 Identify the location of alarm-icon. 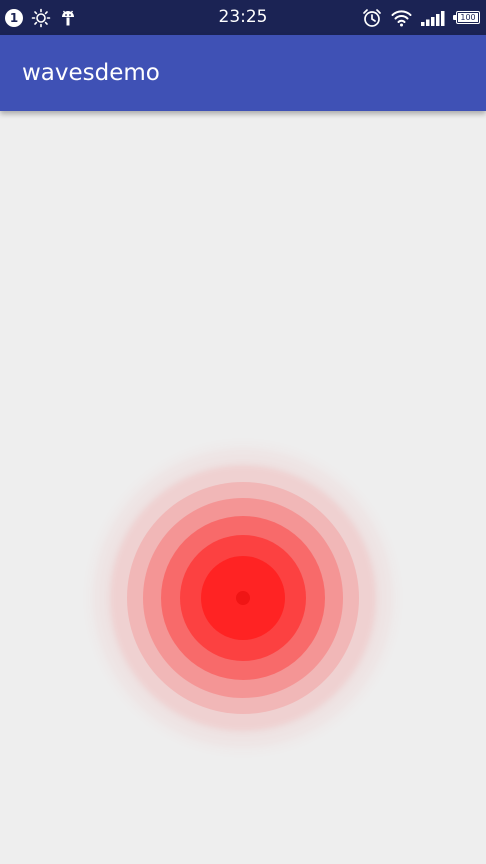
(372, 18).